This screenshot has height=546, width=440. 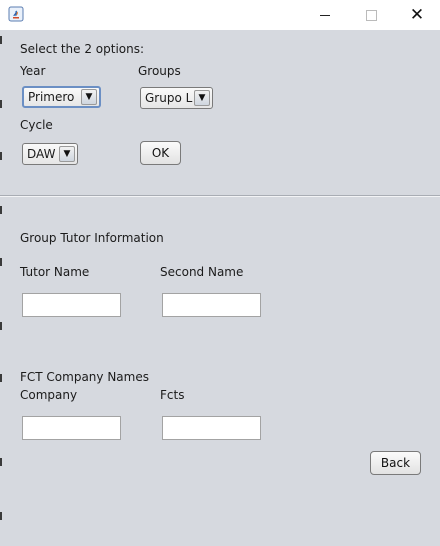 I want to click on tutor-name-field, so click(x=71, y=305).